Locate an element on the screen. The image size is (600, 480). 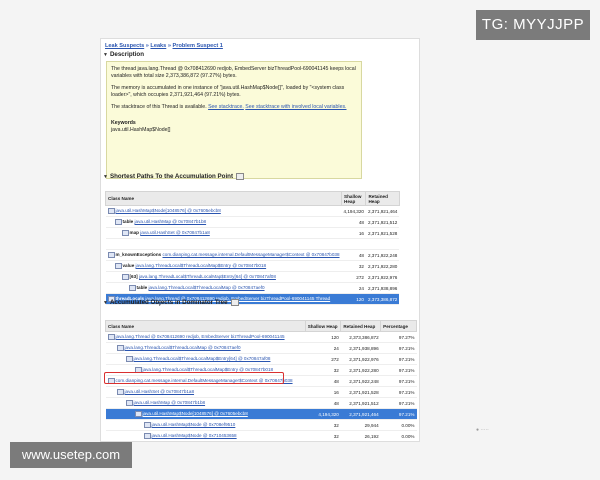
breadcrumb-leaks: Leaks is located at coordinates (158, 46).